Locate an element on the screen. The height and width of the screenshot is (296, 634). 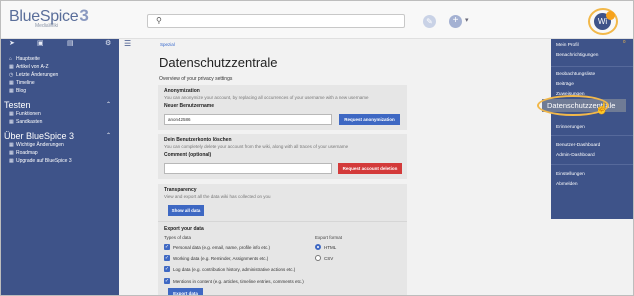
edit-icon: ✎ is located at coordinates (429, 21).